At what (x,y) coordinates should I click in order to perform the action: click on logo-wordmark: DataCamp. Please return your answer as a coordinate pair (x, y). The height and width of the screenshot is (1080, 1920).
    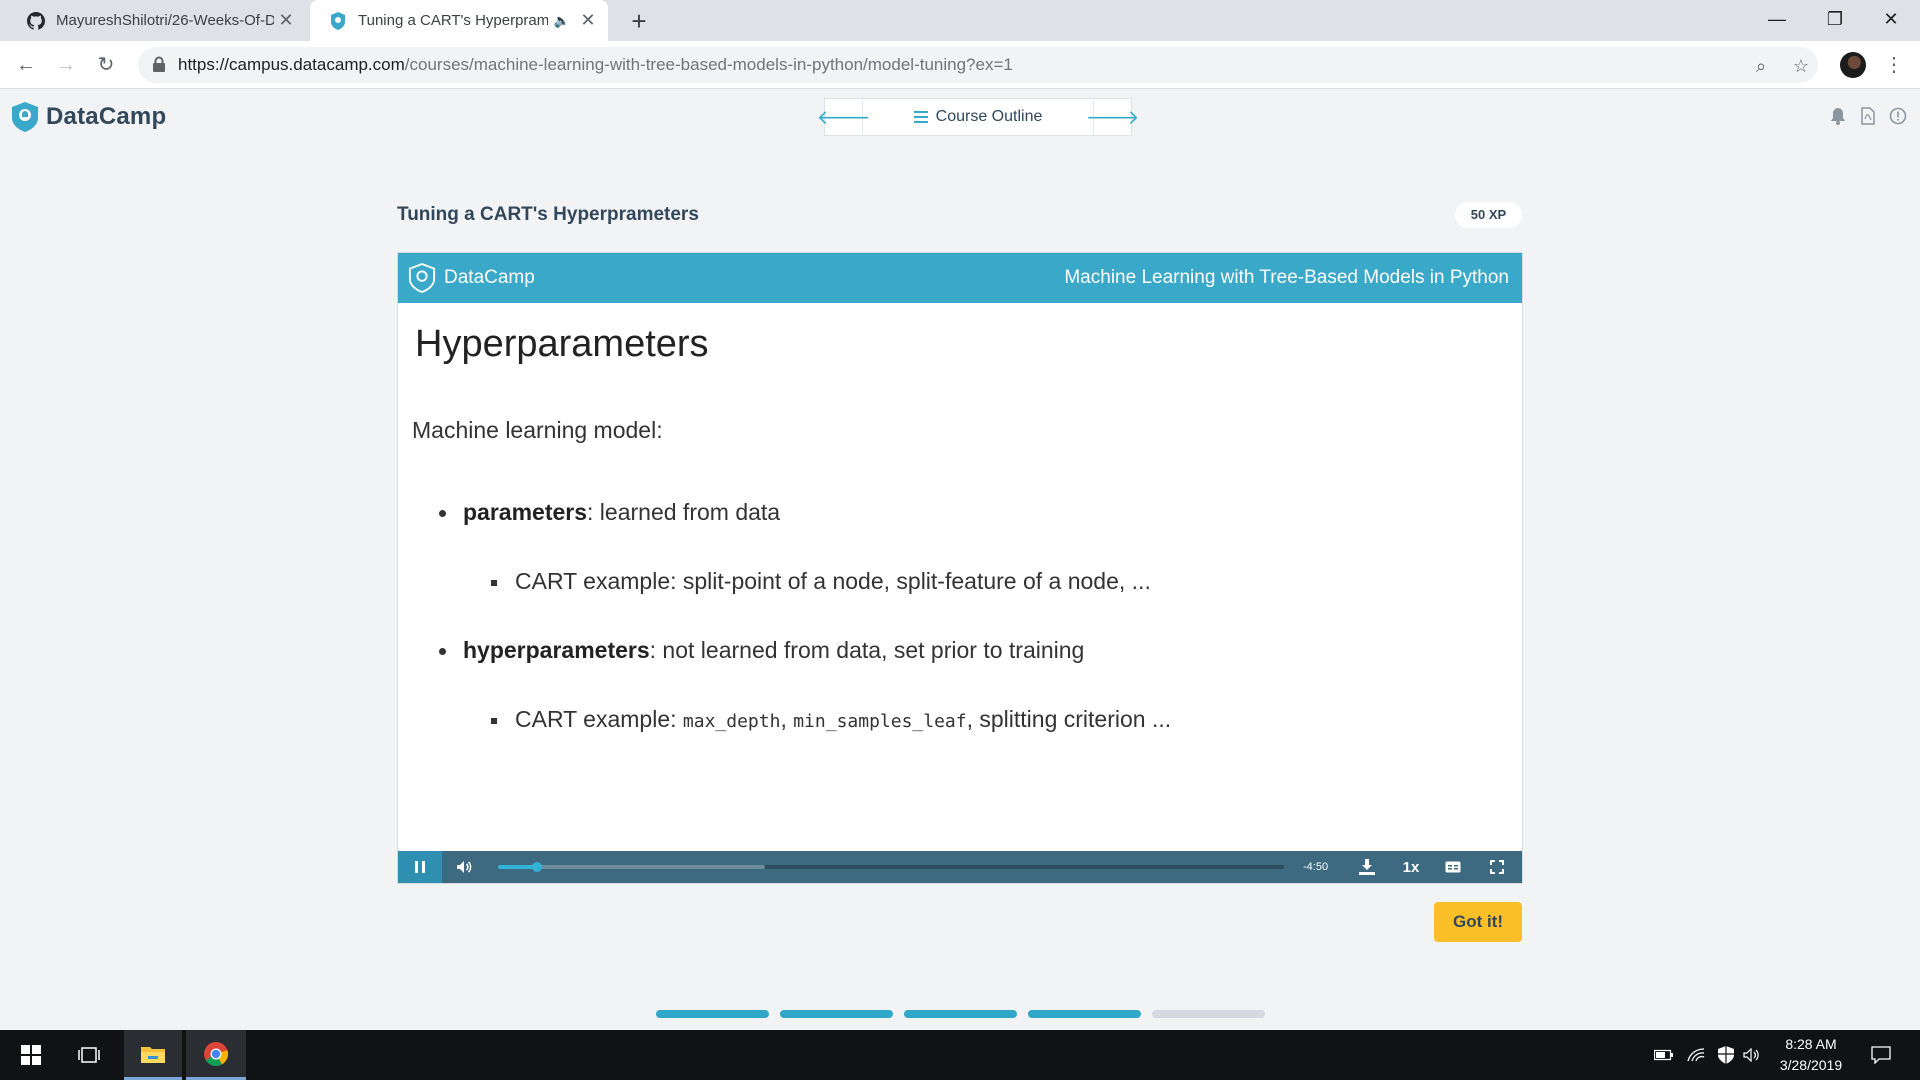
    Looking at the image, I should click on (106, 116).